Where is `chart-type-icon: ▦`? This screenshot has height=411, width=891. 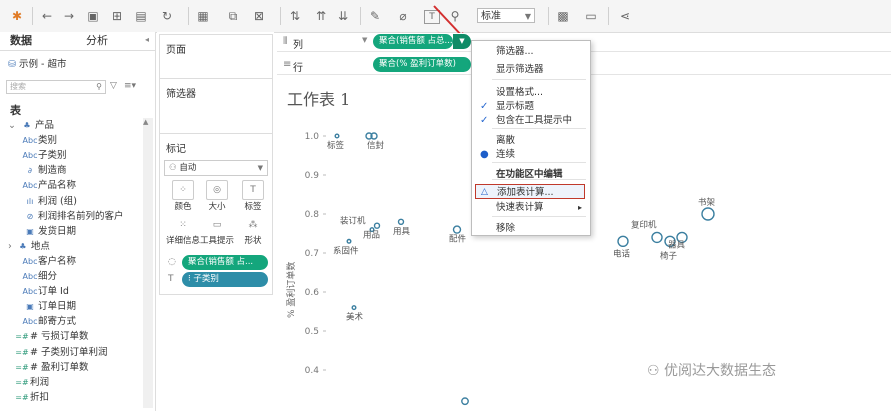
chart-type-icon: ▦ is located at coordinates (203, 16).